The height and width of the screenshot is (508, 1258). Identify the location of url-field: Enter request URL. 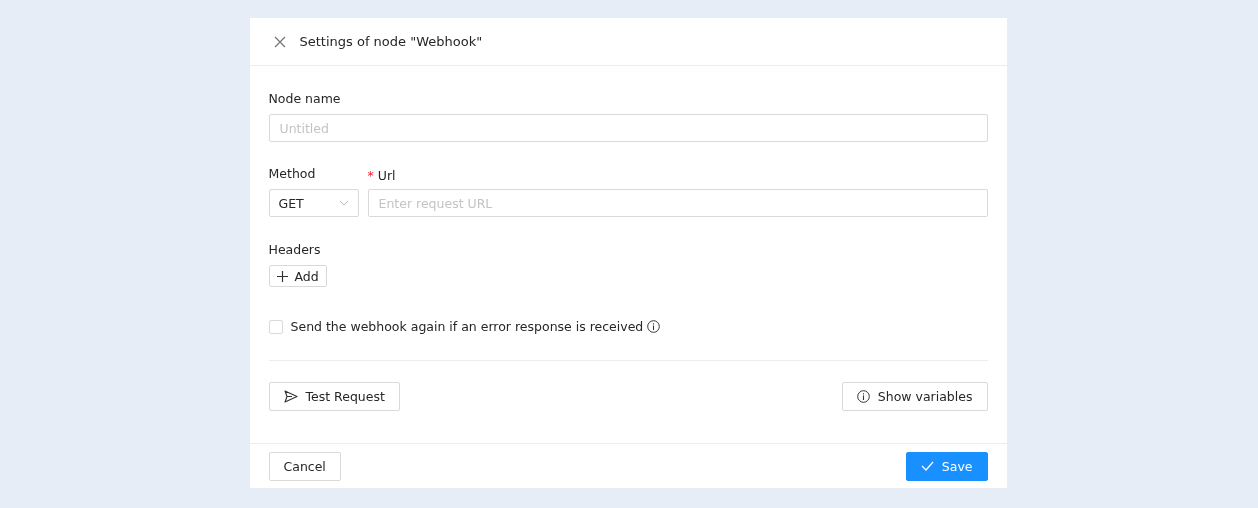
(677, 203).